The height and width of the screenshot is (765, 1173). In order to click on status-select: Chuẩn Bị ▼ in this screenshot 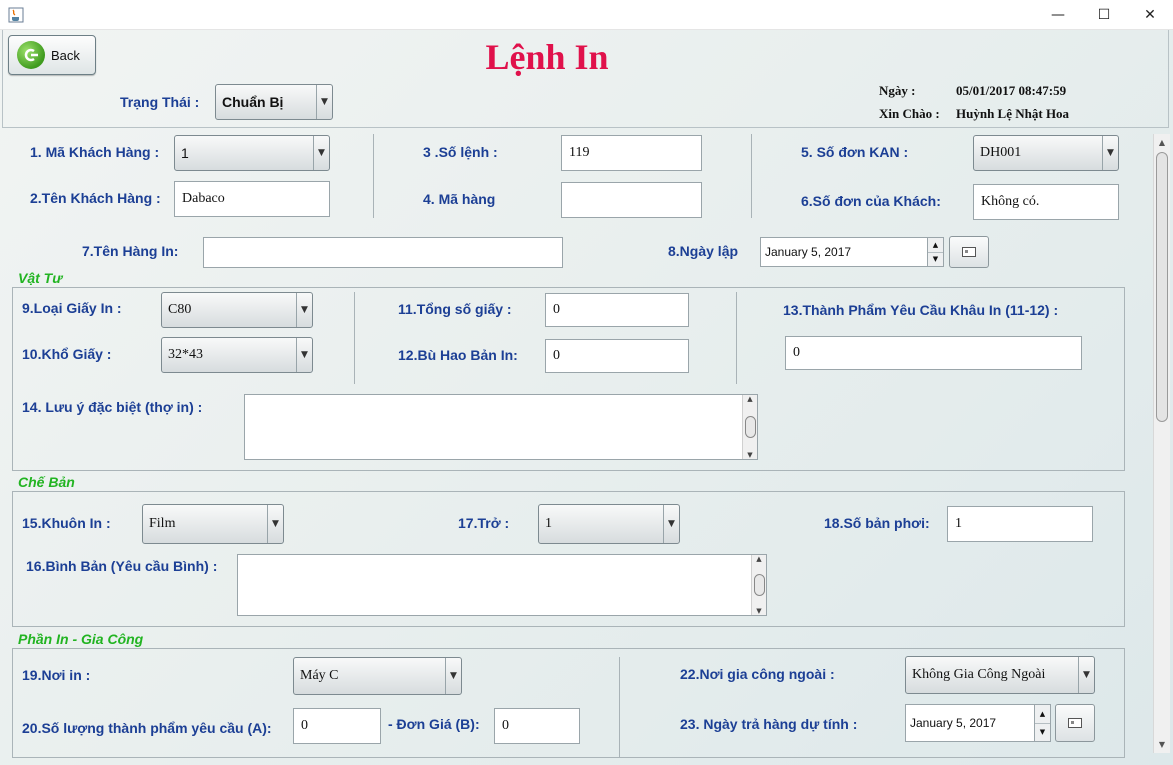, I will do `click(274, 102)`.